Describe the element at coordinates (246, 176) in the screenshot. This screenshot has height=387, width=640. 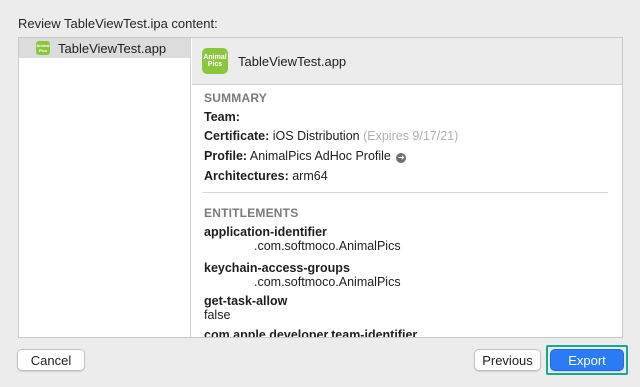
I see `architectures-label: Architectures:` at that location.